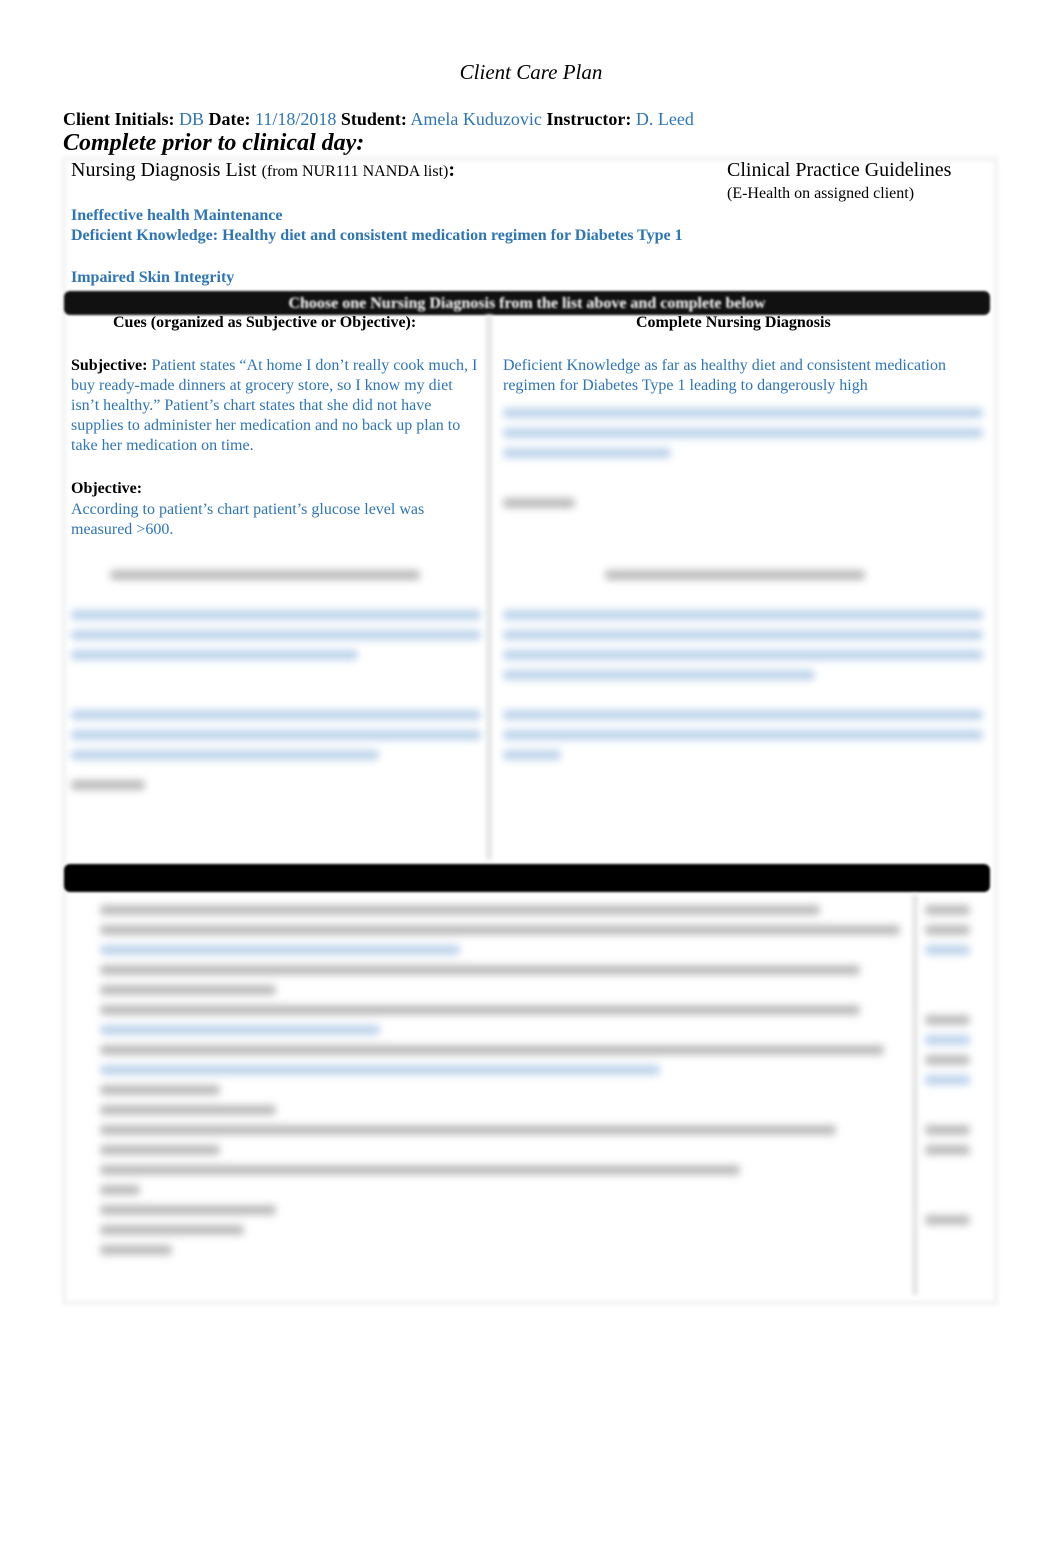 This screenshot has height=1556, width=1062. I want to click on guidelines-heading: Clinical Practice Guidelines, so click(839, 170).